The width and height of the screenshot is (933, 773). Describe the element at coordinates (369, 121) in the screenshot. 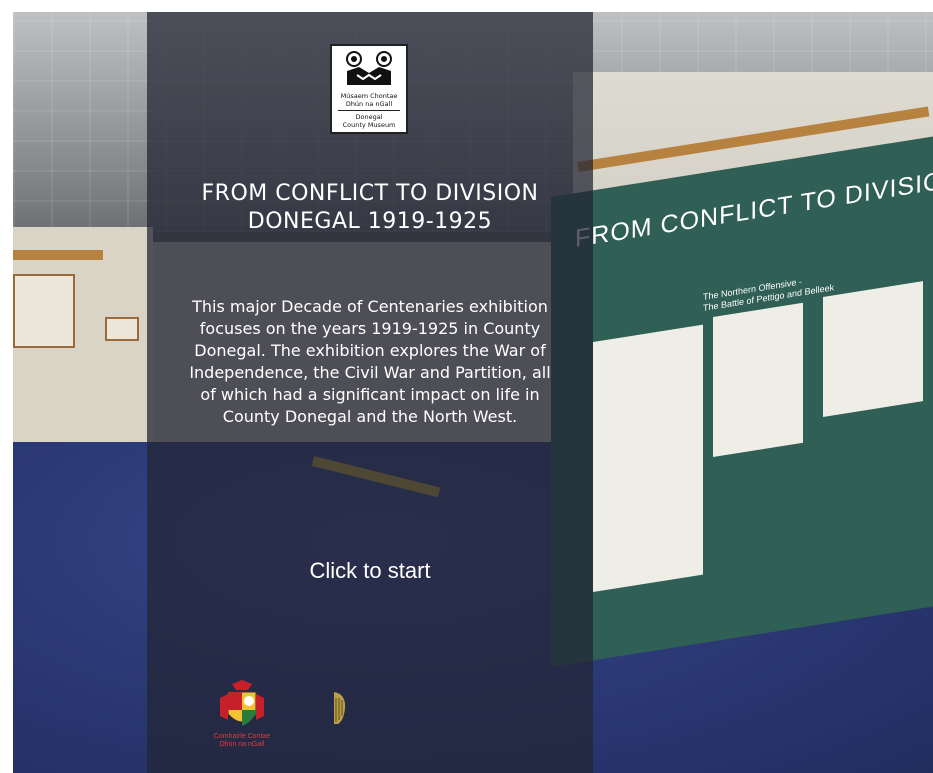

I see `museum-name-english: Donegal County Museum` at that location.